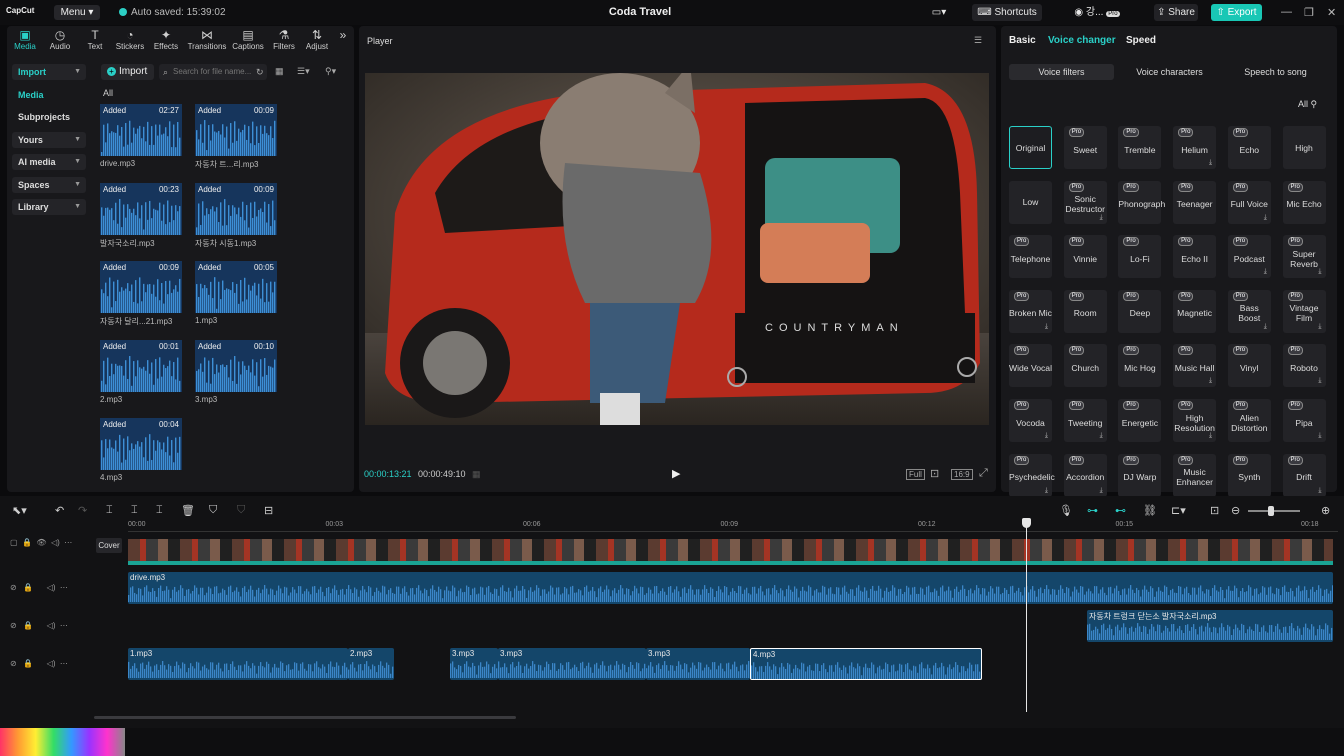 The width and height of the screenshot is (1344, 756). I want to click on tool-media: ▣ Media, so click(25, 41).